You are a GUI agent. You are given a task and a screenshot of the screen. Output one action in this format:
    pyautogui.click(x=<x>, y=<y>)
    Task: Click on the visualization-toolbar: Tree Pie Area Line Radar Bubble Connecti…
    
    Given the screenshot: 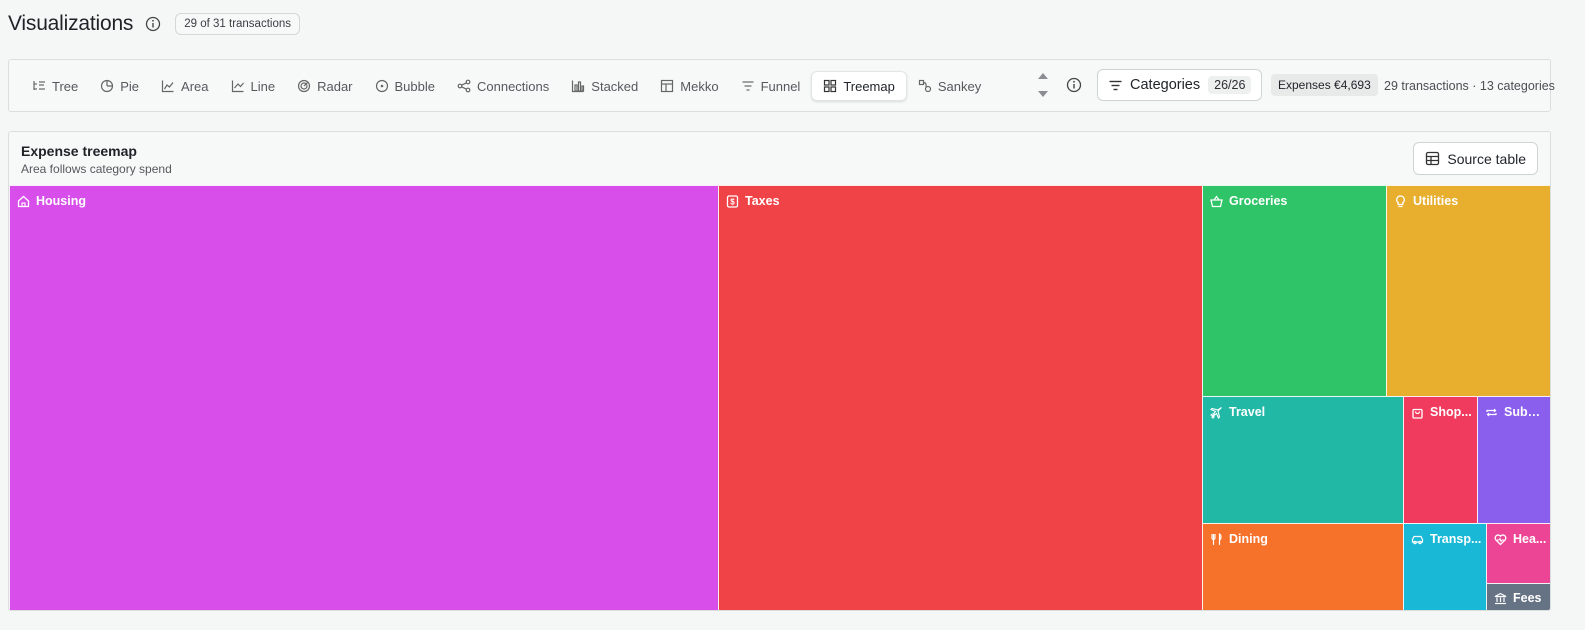 What is the action you would take?
    pyautogui.click(x=781, y=85)
    